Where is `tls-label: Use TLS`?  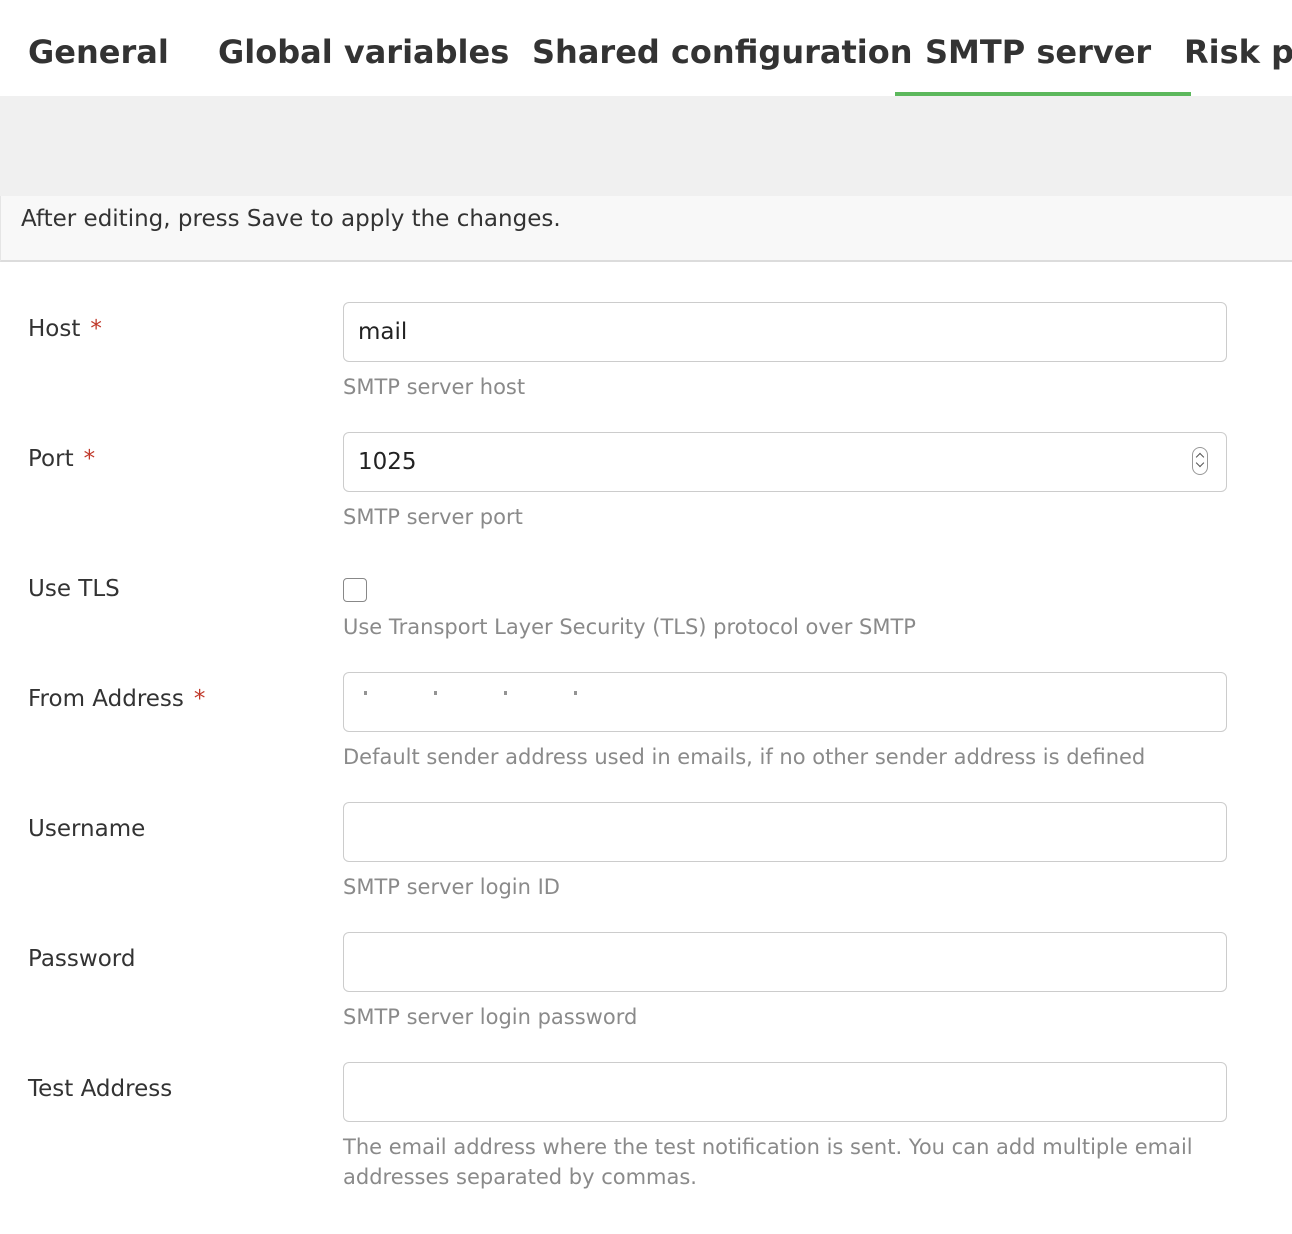 tls-label: Use TLS is located at coordinates (74, 589).